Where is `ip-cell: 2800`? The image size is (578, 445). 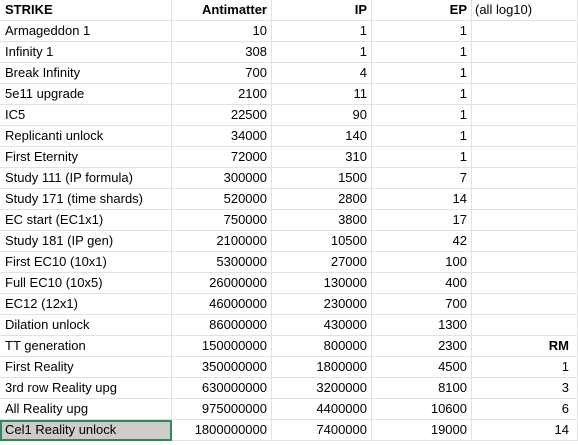 ip-cell: 2800 is located at coordinates (322, 199).